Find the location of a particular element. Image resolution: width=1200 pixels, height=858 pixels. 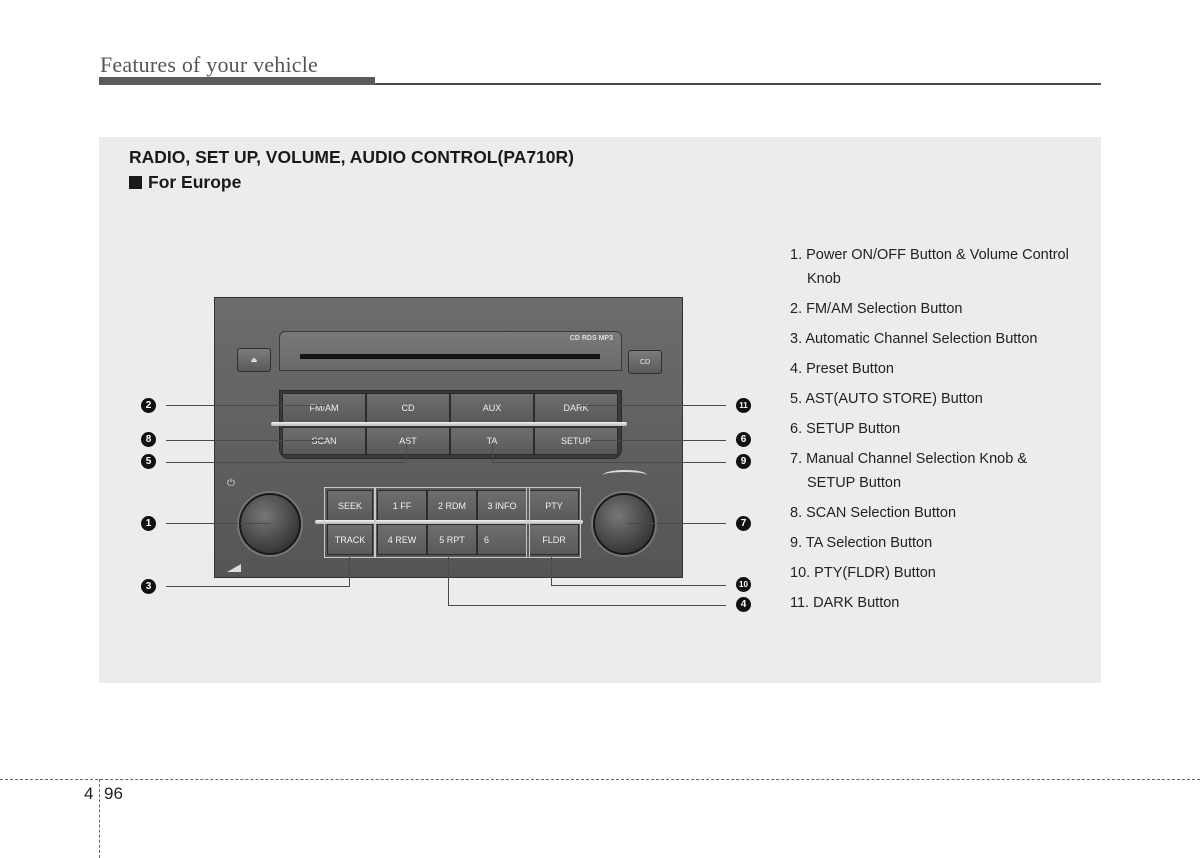

scan-label: SCAN is located at coordinates (324, 441).